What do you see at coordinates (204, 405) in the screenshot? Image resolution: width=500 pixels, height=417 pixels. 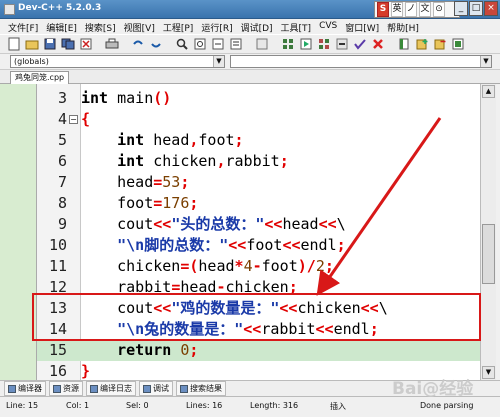 I see `status-lines: Lines: 16` at bounding box center [204, 405].